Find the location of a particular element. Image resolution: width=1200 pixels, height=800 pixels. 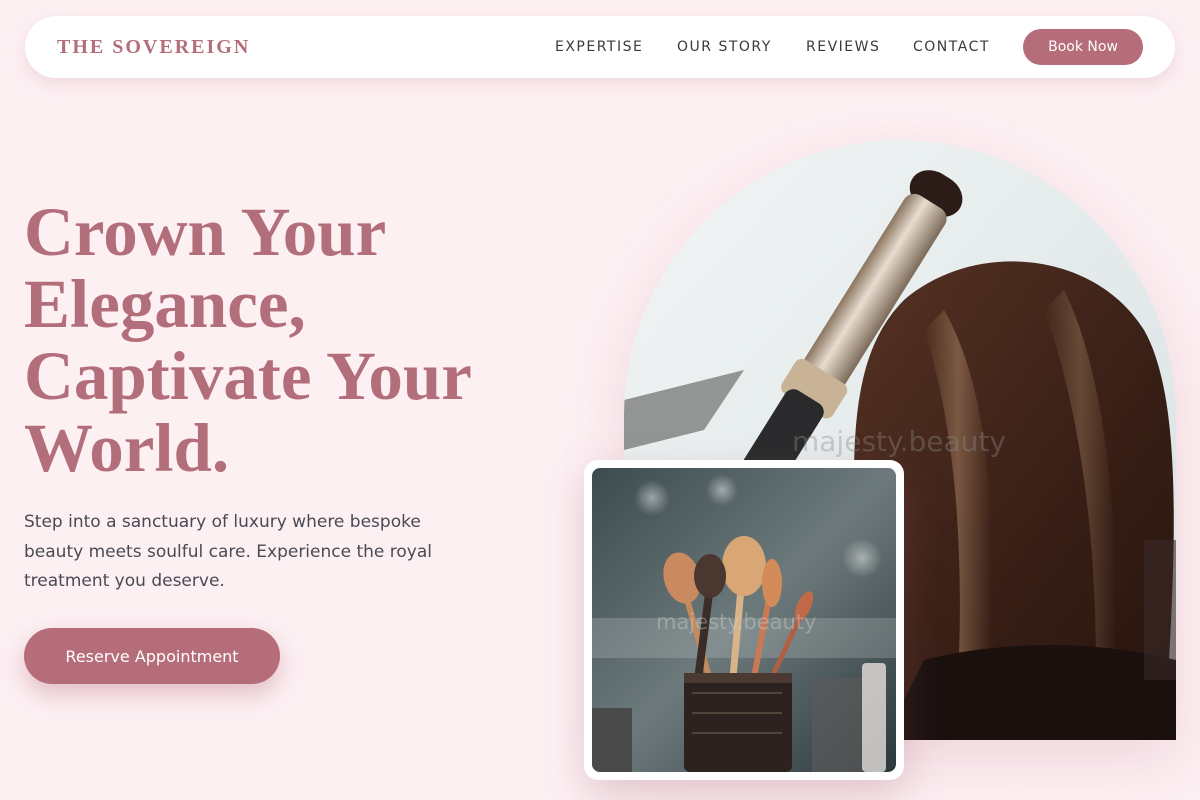

nav-link-reviews: REVIEWS is located at coordinates (843, 47).